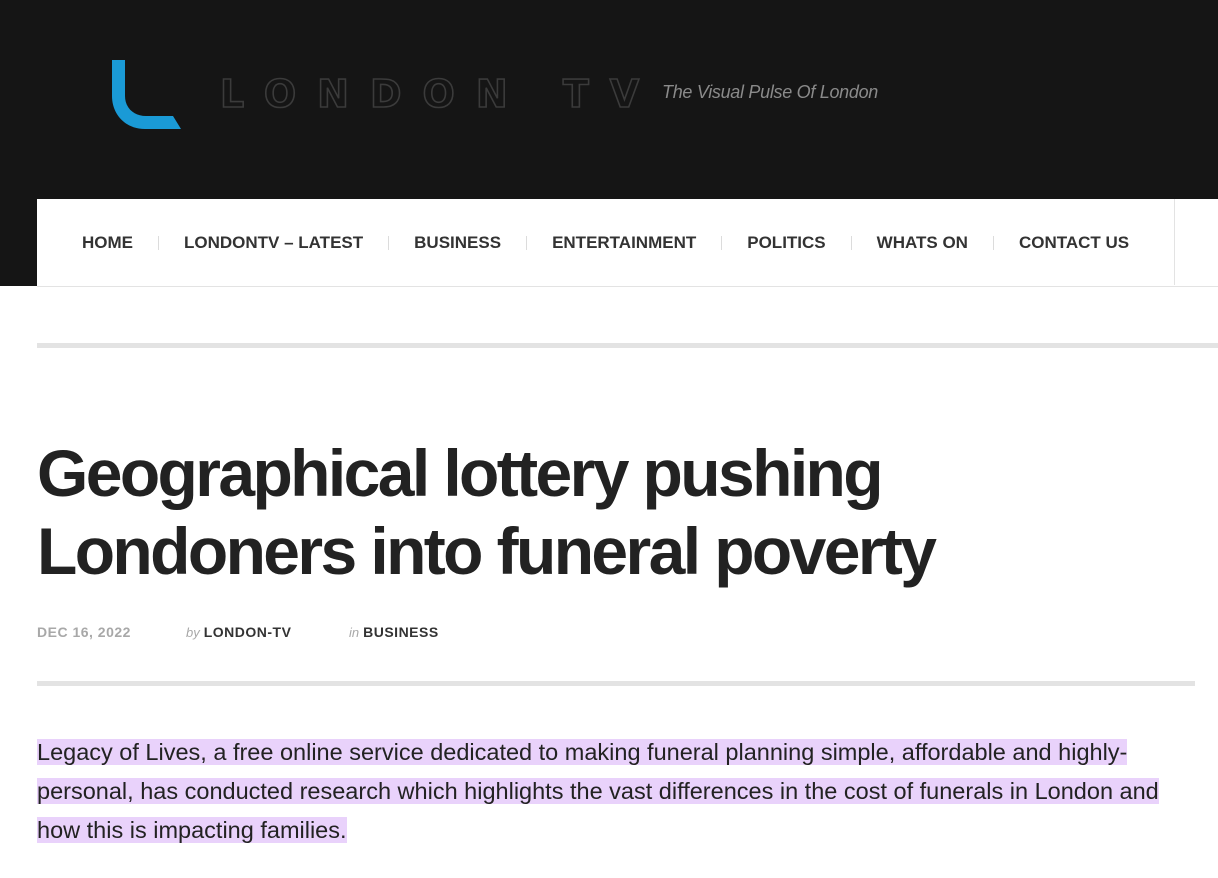  I want to click on category-prefix: in, so click(354, 632).